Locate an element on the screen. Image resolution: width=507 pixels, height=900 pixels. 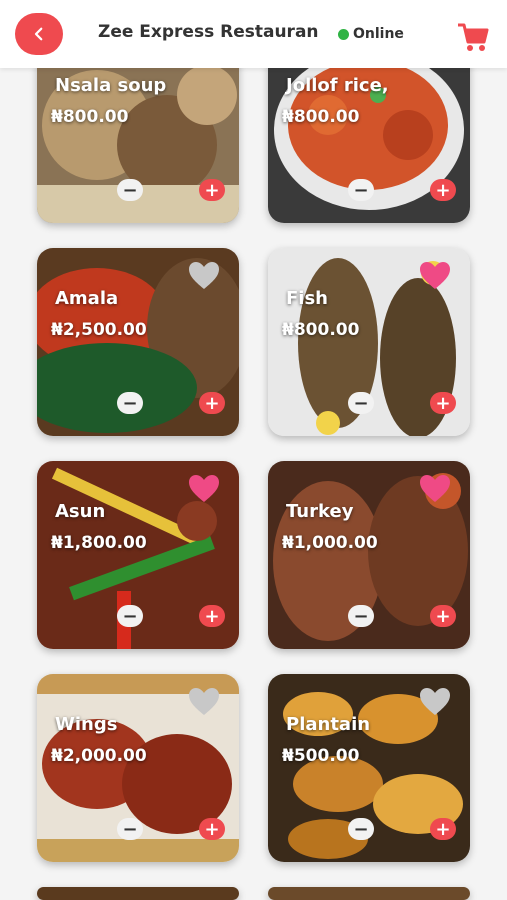
online-dot is located at coordinates (343, 34).